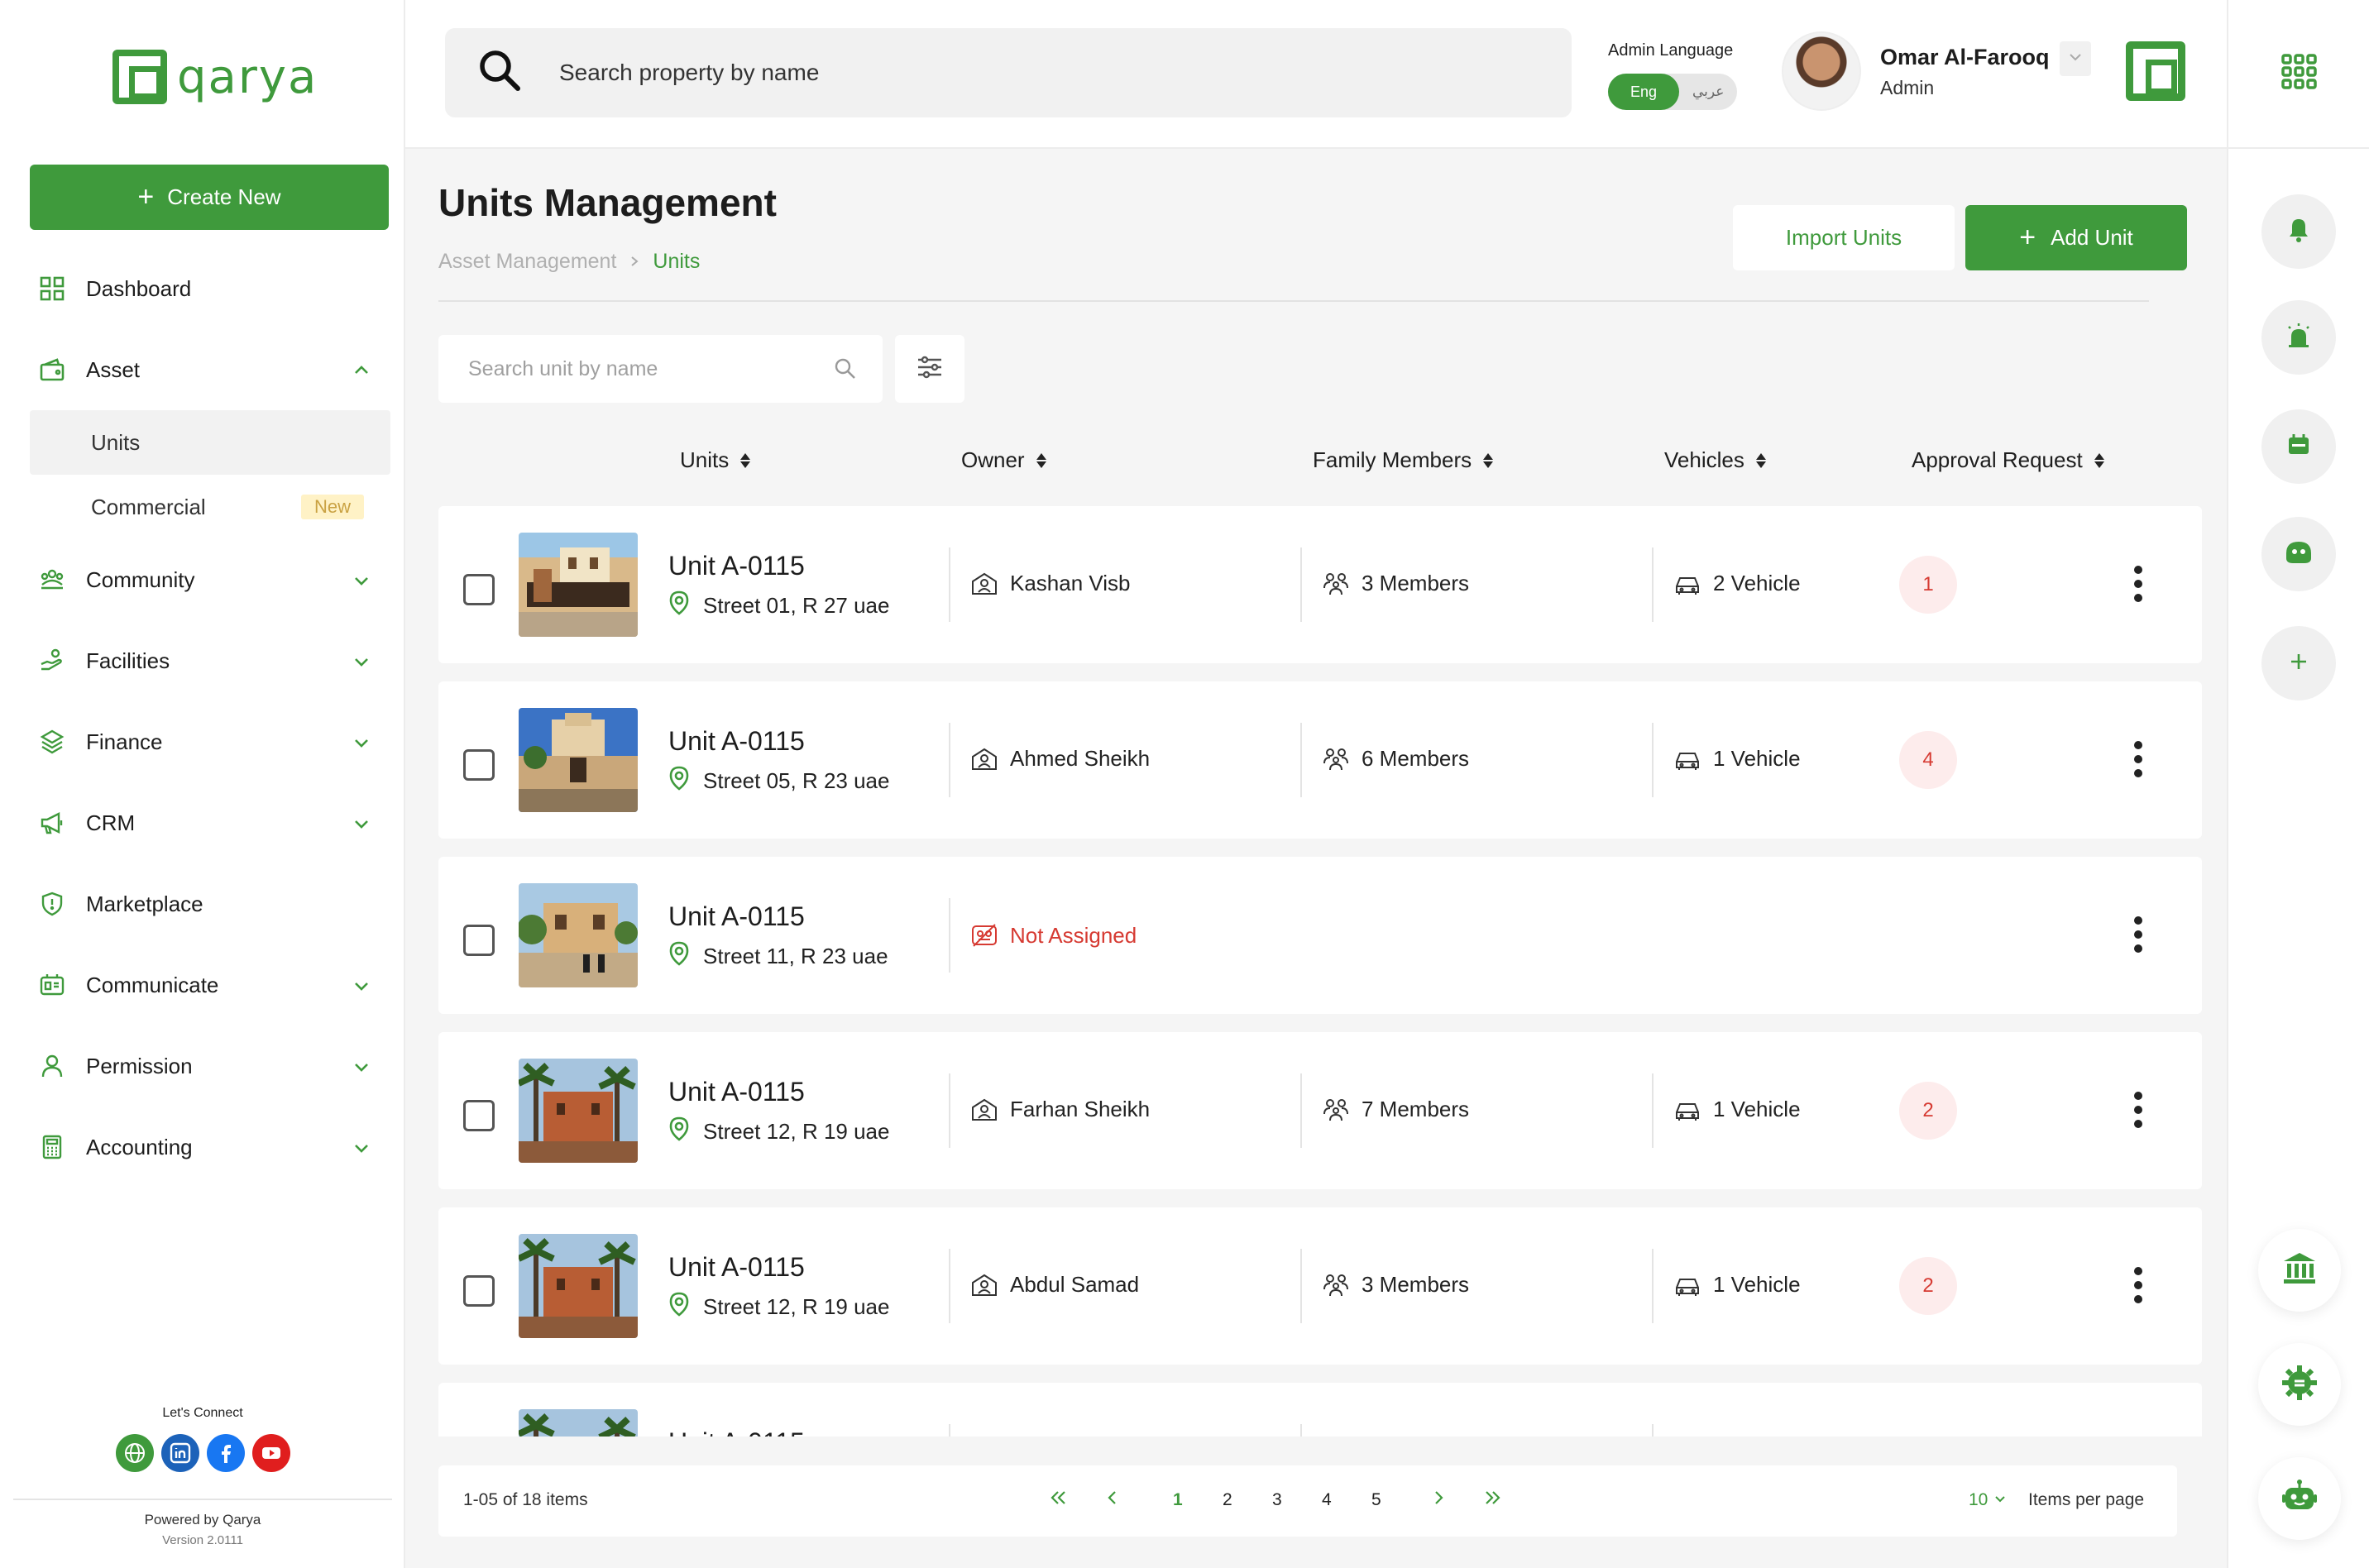 The height and width of the screenshot is (1568, 2369). Describe the element at coordinates (2299, 1270) in the screenshot. I see `bank-button` at that location.